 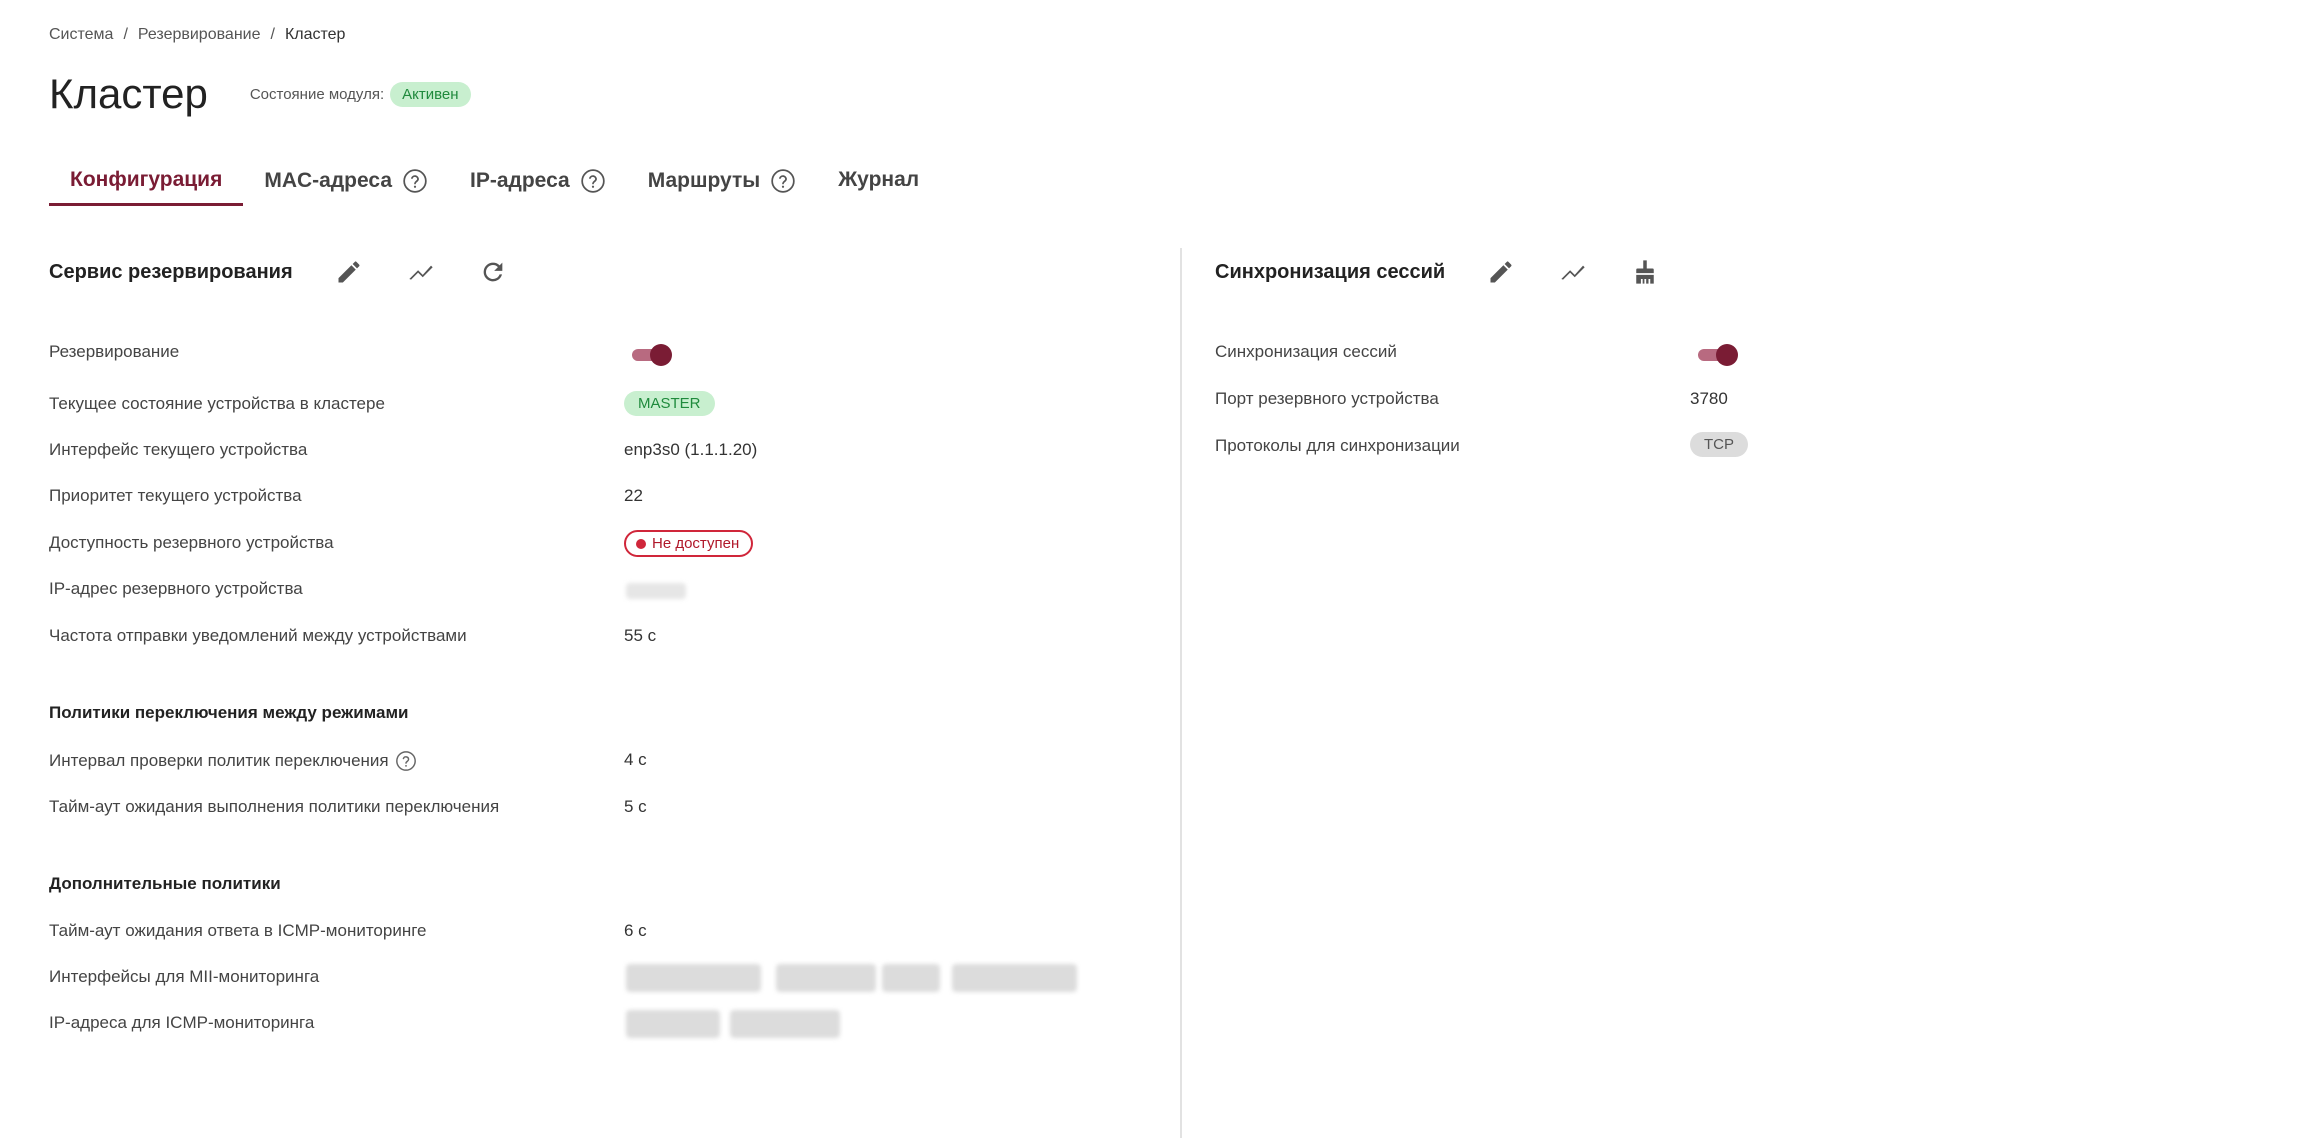 I want to click on section-title: Сервис резервирования, so click(x=171, y=271).